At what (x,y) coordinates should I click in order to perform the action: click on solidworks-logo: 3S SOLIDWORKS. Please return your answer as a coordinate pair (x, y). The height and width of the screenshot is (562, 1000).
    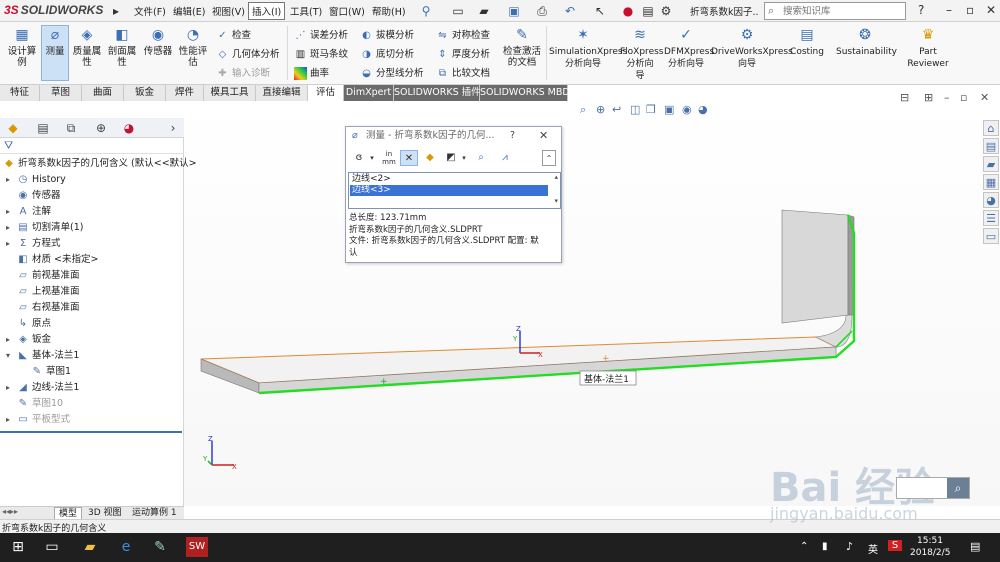
    Looking at the image, I should click on (53, 10).